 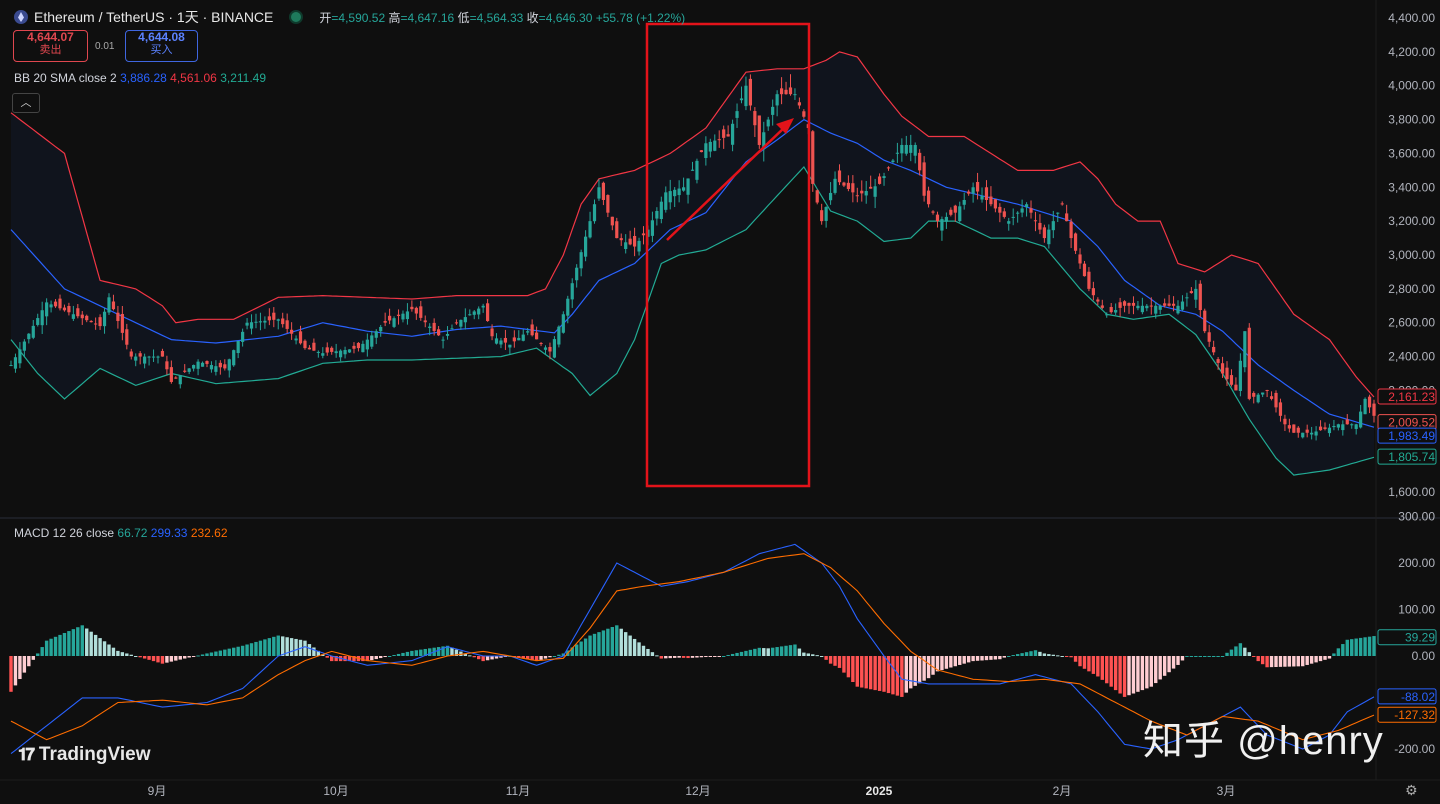 I want to click on time-tick-label: 10月, so click(x=335, y=791).